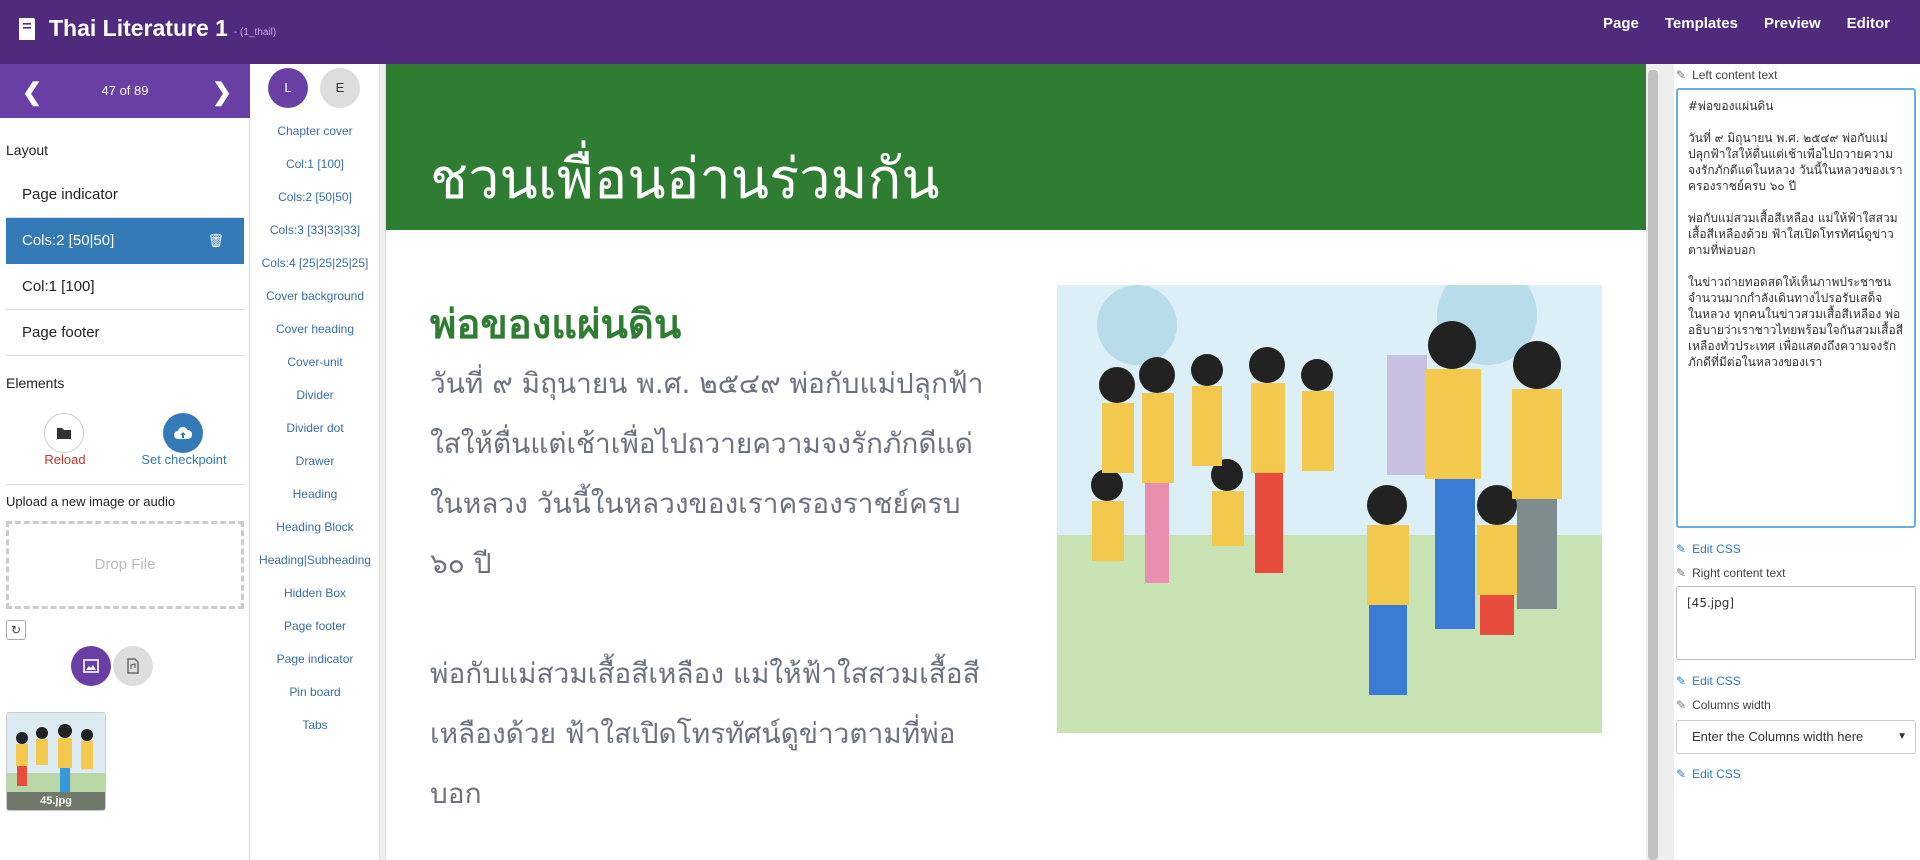 This screenshot has height=860, width=1920. I want to click on audio-type-button, so click(133, 666).